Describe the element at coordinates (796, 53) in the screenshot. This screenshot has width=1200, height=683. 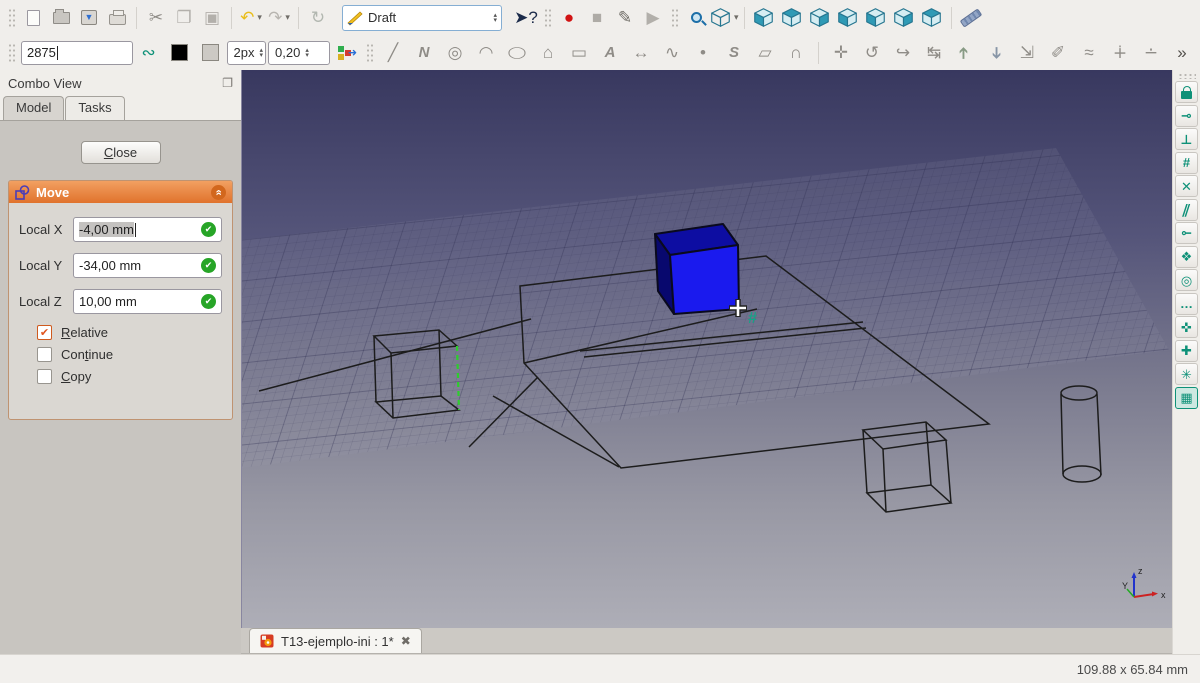
I see `draft-bezier-tool: ∩` at that location.